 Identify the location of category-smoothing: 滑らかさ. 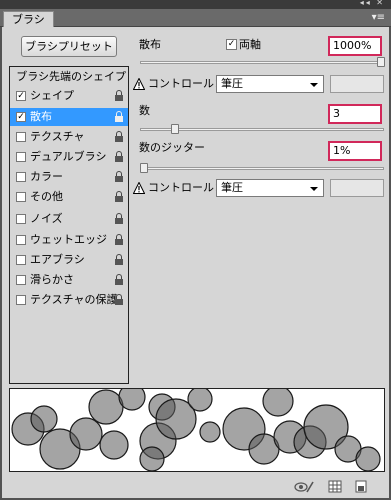
(69, 280).